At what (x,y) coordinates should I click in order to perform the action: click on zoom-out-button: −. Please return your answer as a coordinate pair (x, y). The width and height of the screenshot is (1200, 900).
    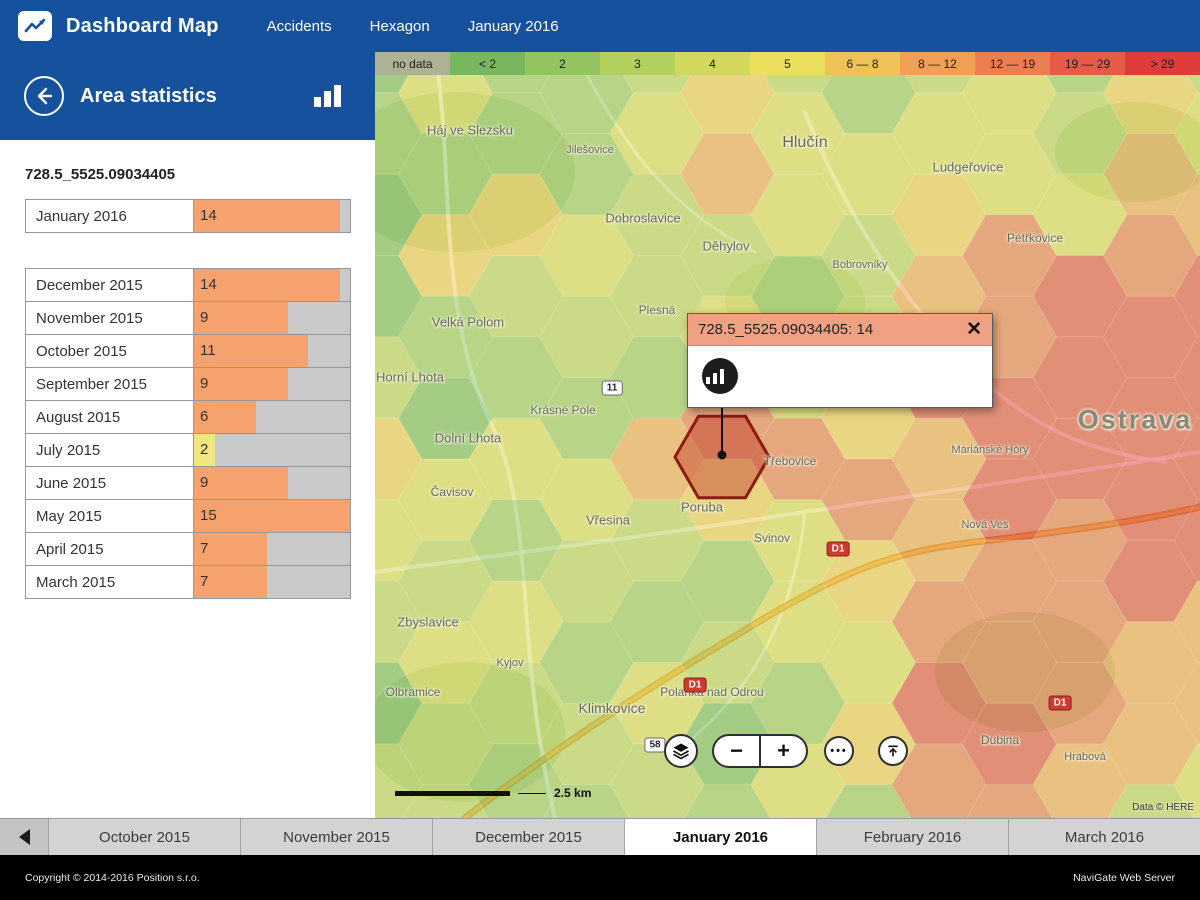
    Looking at the image, I should click on (736, 751).